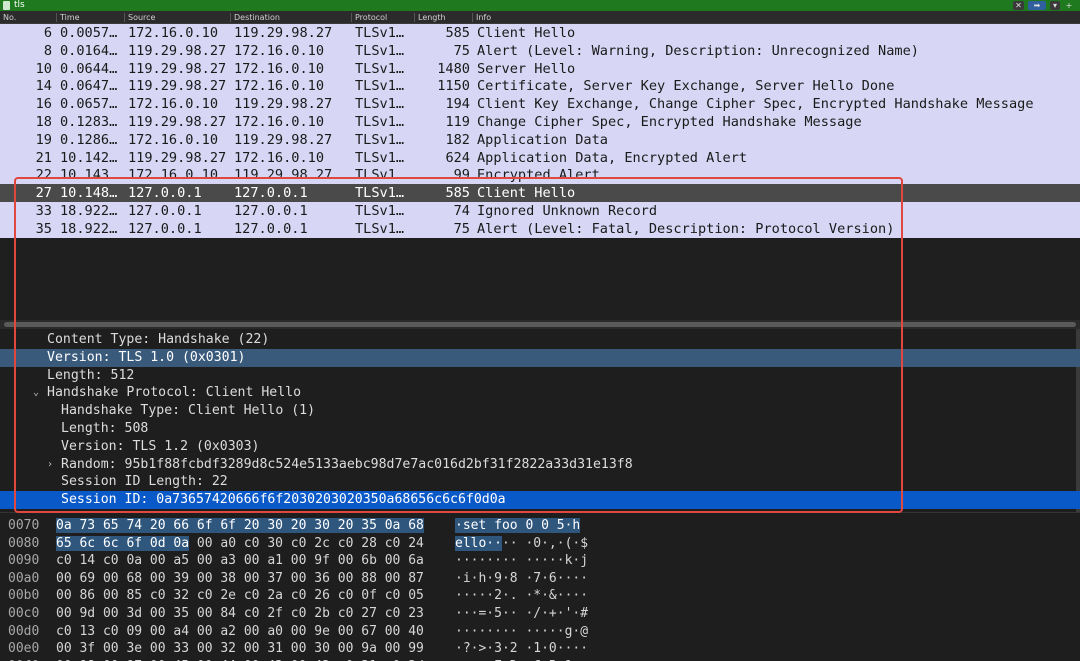  I want to click on bytes-ascii-normal: ·?·>·3·2 ·1·0····, so click(521, 648).